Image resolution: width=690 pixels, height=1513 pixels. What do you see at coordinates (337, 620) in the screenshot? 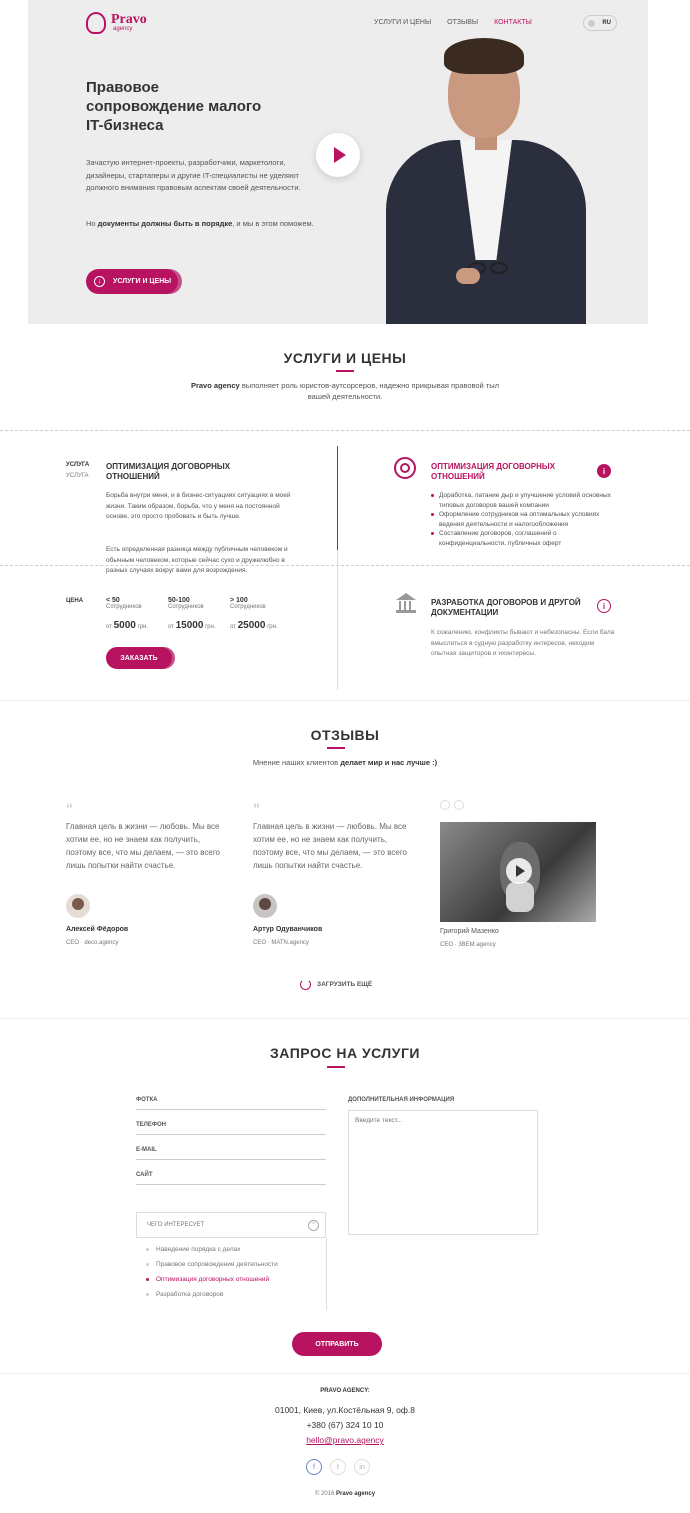
I see `column-divider` at bounding box center [337, 620].